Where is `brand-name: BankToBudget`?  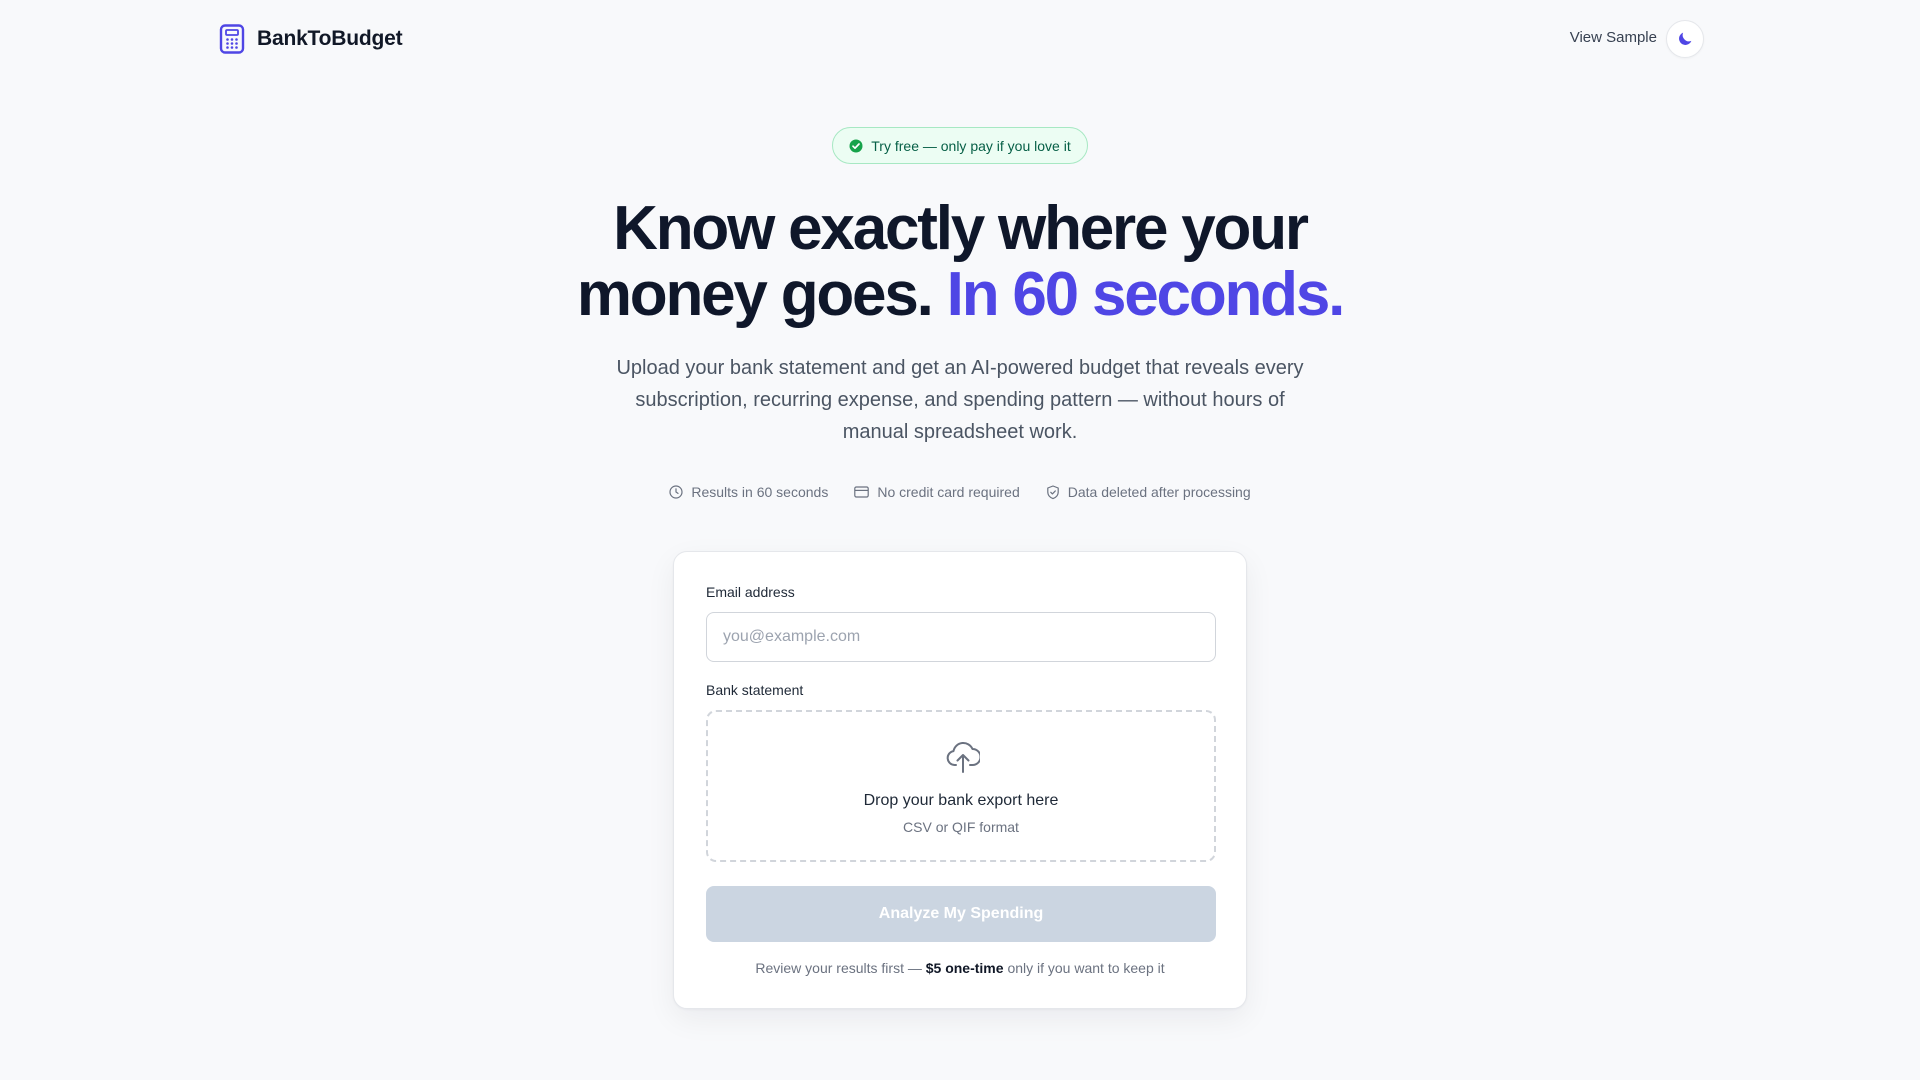 brand-name: BankToBudget is located at coordinates (330, 38).